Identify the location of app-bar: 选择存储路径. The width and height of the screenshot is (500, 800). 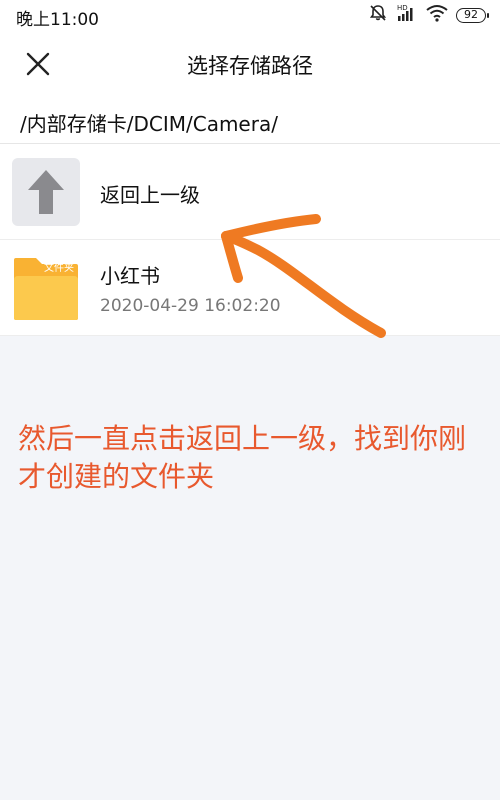
(250, 64).